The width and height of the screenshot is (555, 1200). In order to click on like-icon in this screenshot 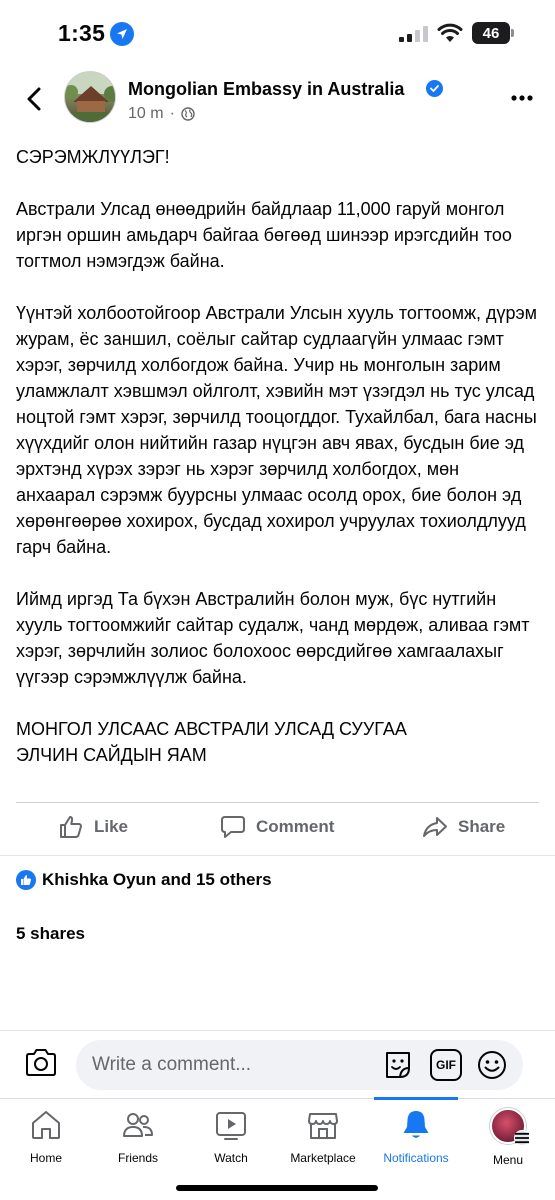, I will do `click(71, 827)`.